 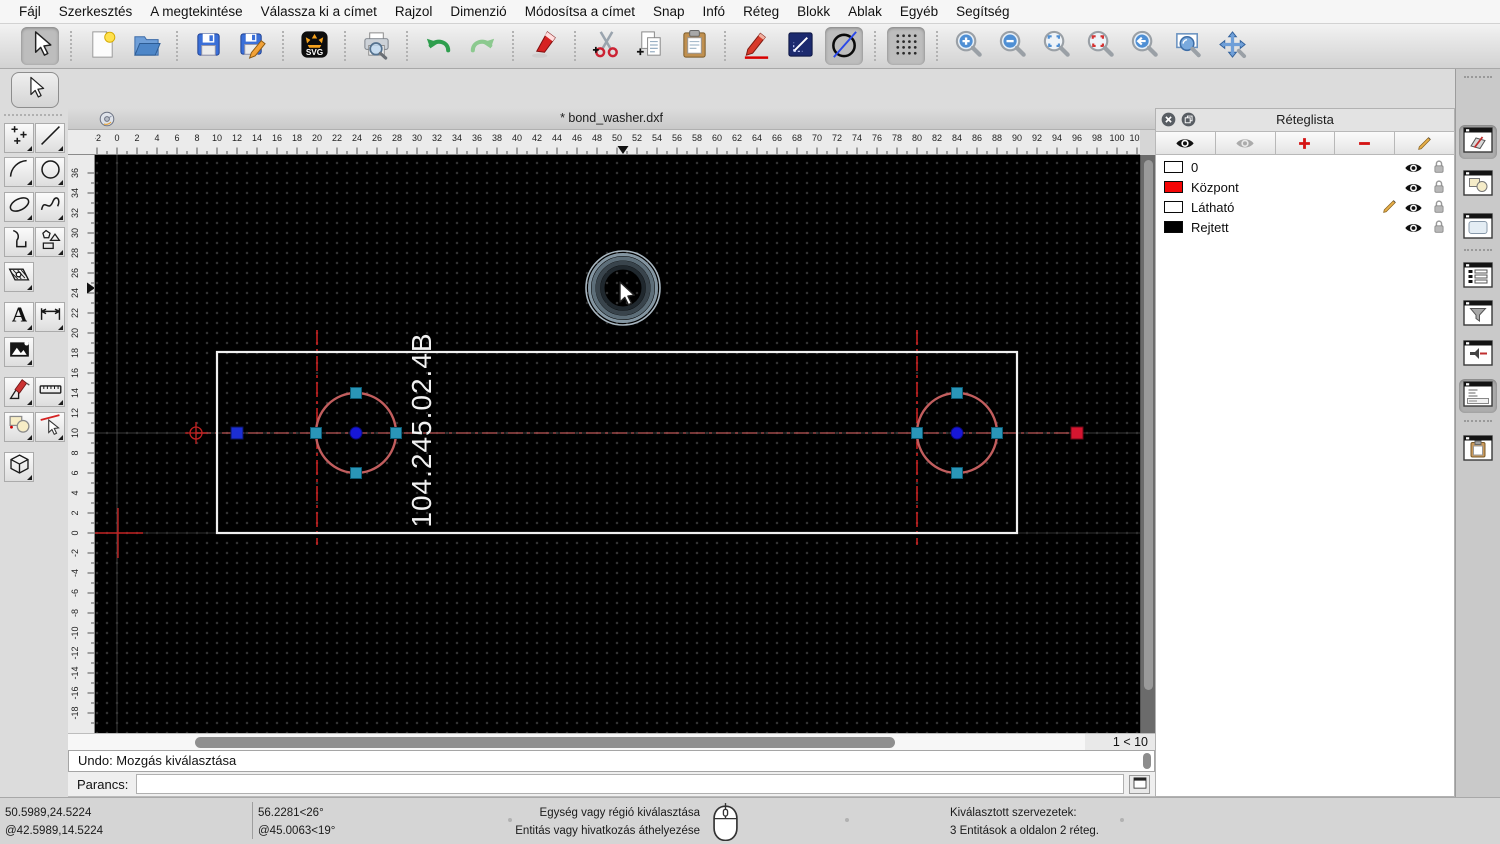 I want to click on grid-toggle-button, so click(x=906, y=45).